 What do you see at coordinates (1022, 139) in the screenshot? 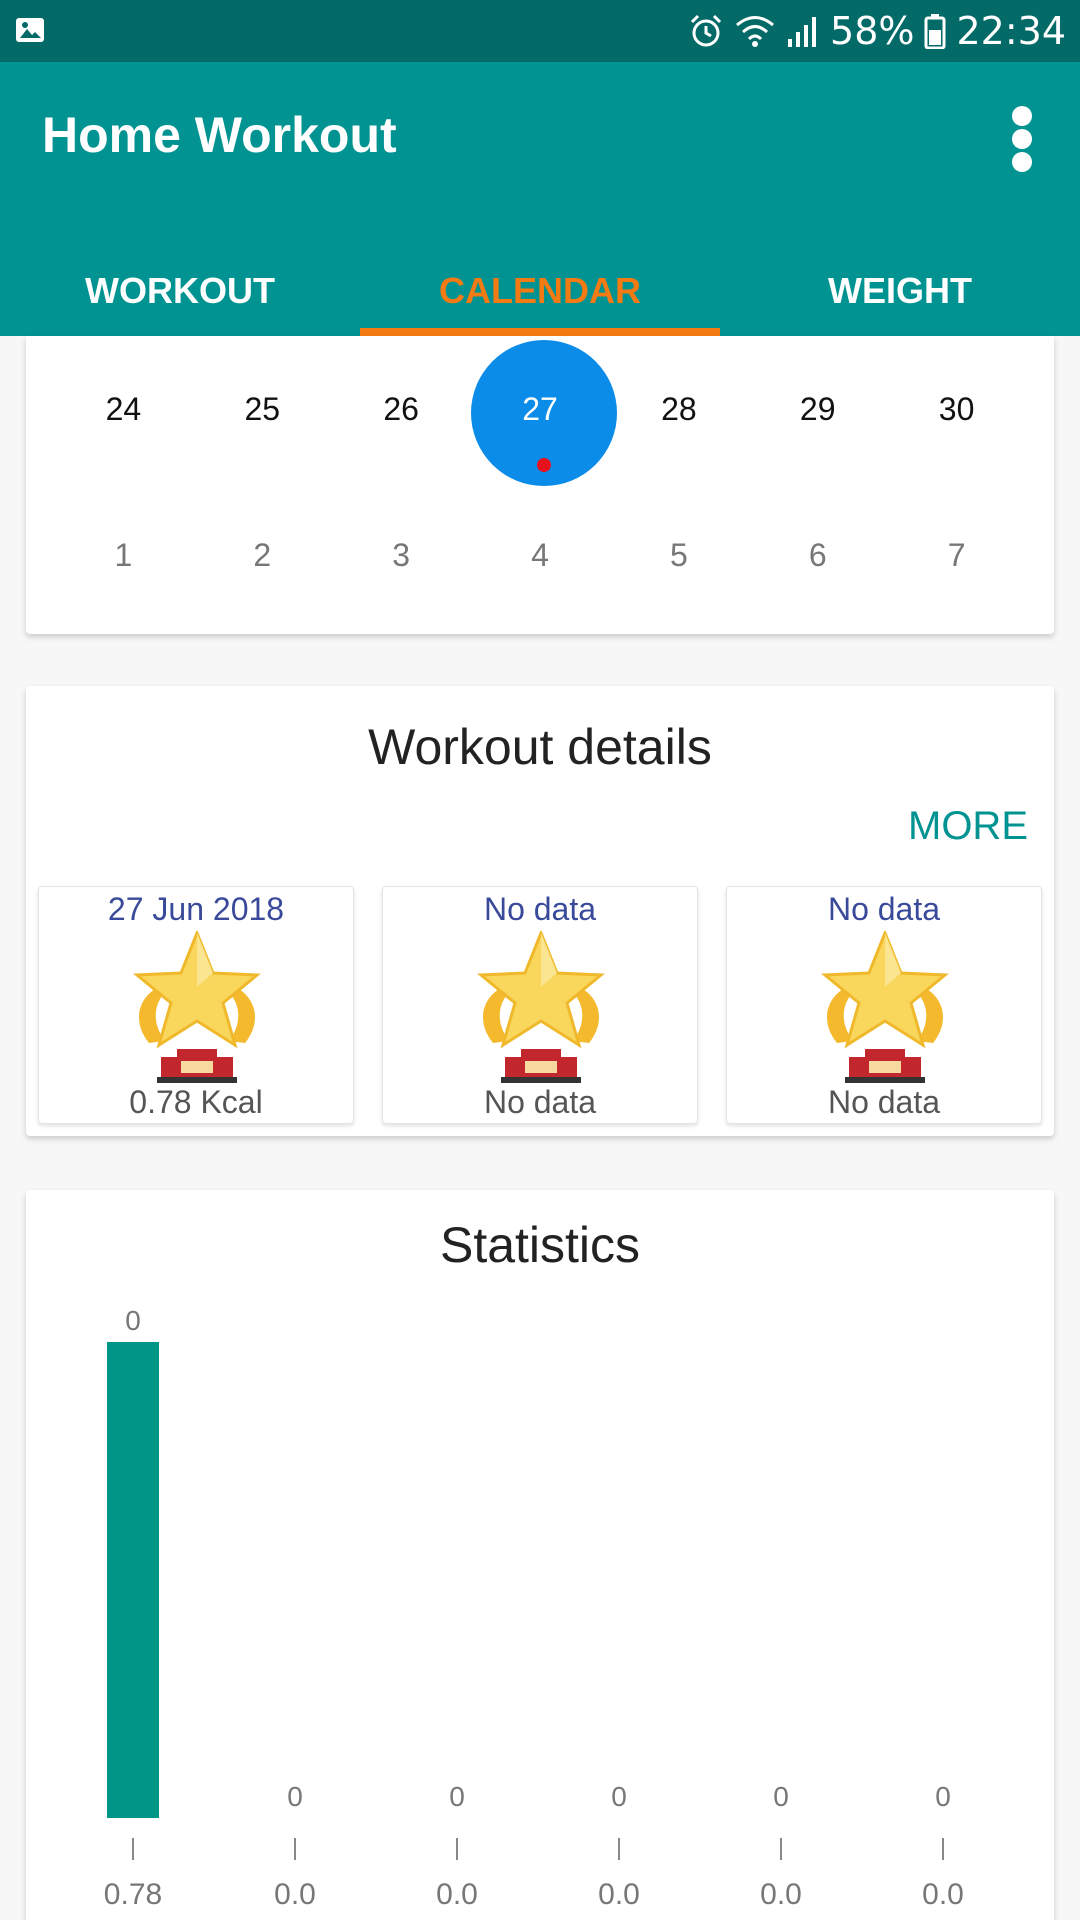
I see `more-vert-icon` at bounding box center [1022, 139].